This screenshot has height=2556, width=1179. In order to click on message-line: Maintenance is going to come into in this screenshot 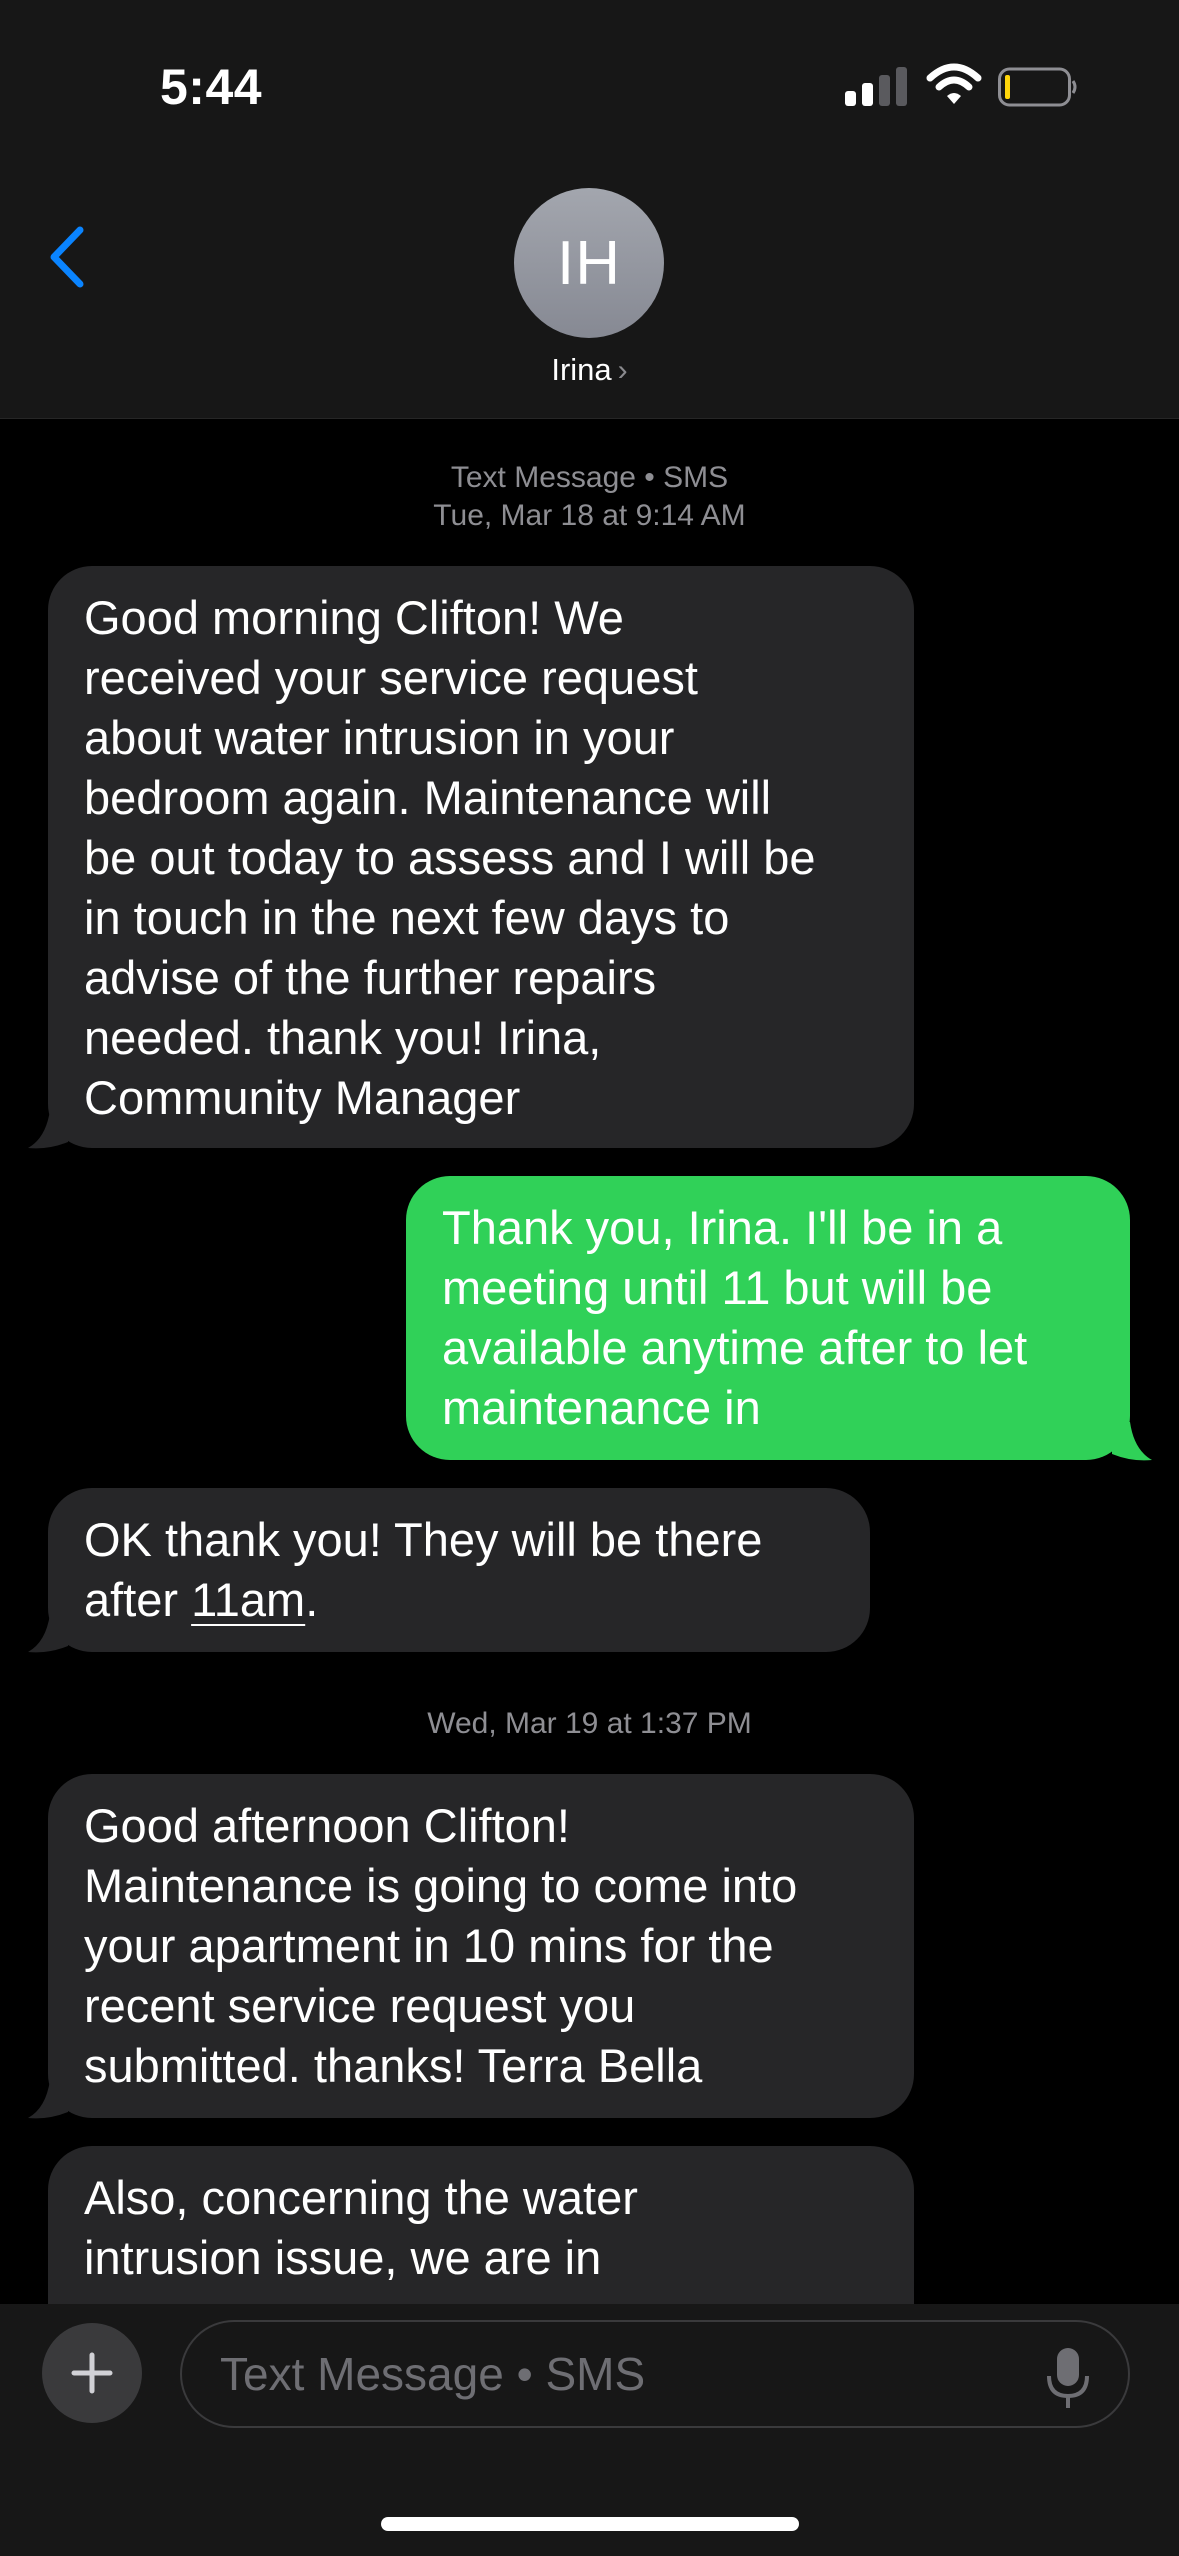, I will do `click(441, 1885)`.